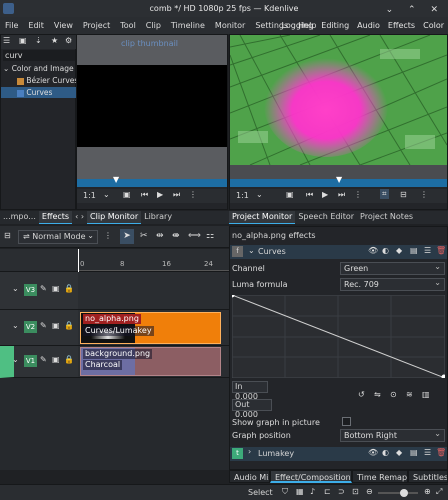 The image size is (448, 500). What do you see at coordinates (300, 491) in the screenshot?
I see `film-icon: ▦` at bounding box center [300, 491].